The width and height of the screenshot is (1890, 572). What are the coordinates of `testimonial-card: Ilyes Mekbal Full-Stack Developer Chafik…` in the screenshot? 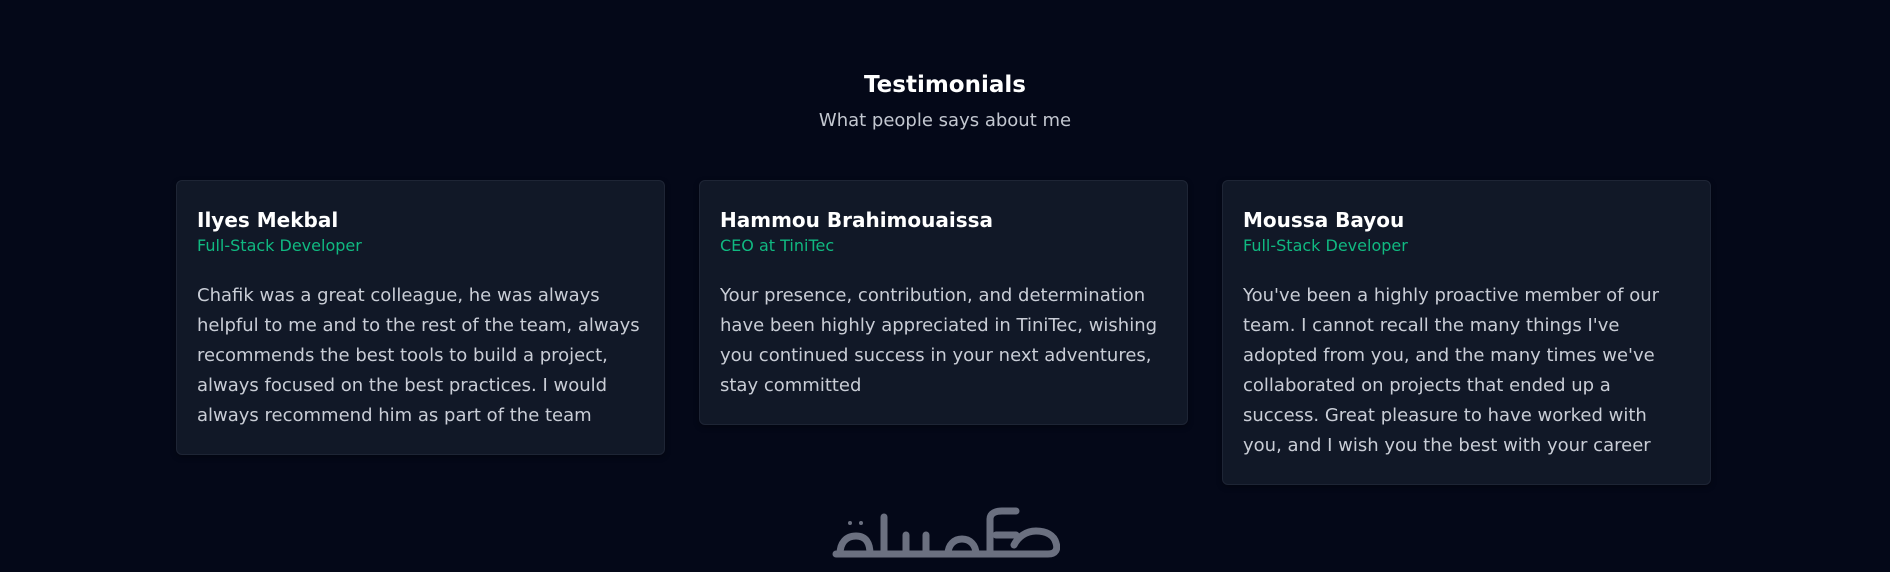 It's located at (420, 317).